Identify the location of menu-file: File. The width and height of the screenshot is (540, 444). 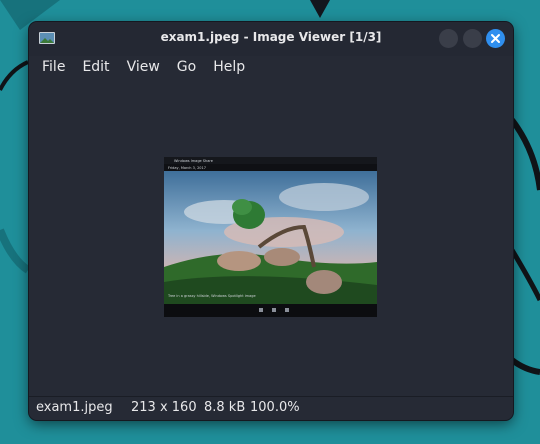
(53, 66).